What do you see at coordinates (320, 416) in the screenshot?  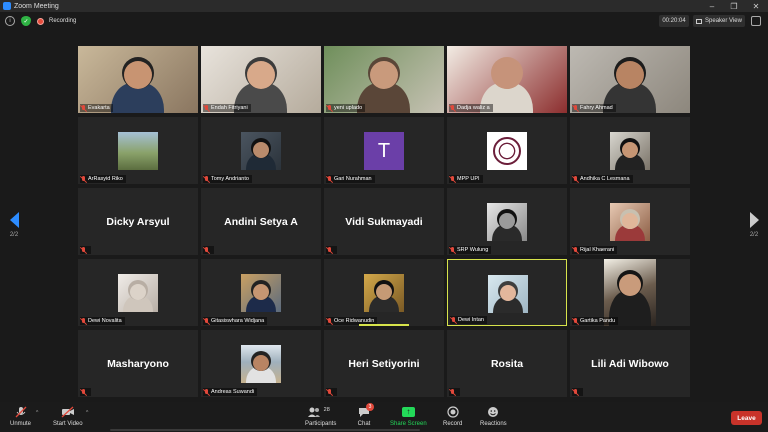 I see `participants-button: 28 Participants` at bounding box center [320, 416].